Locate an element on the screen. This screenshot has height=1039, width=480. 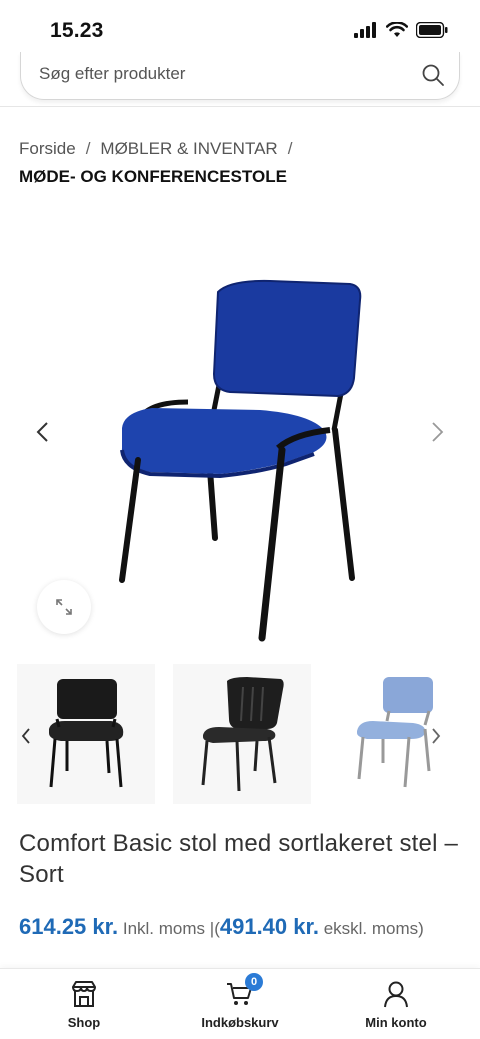
store-icon is located at coordinates (84, 994).